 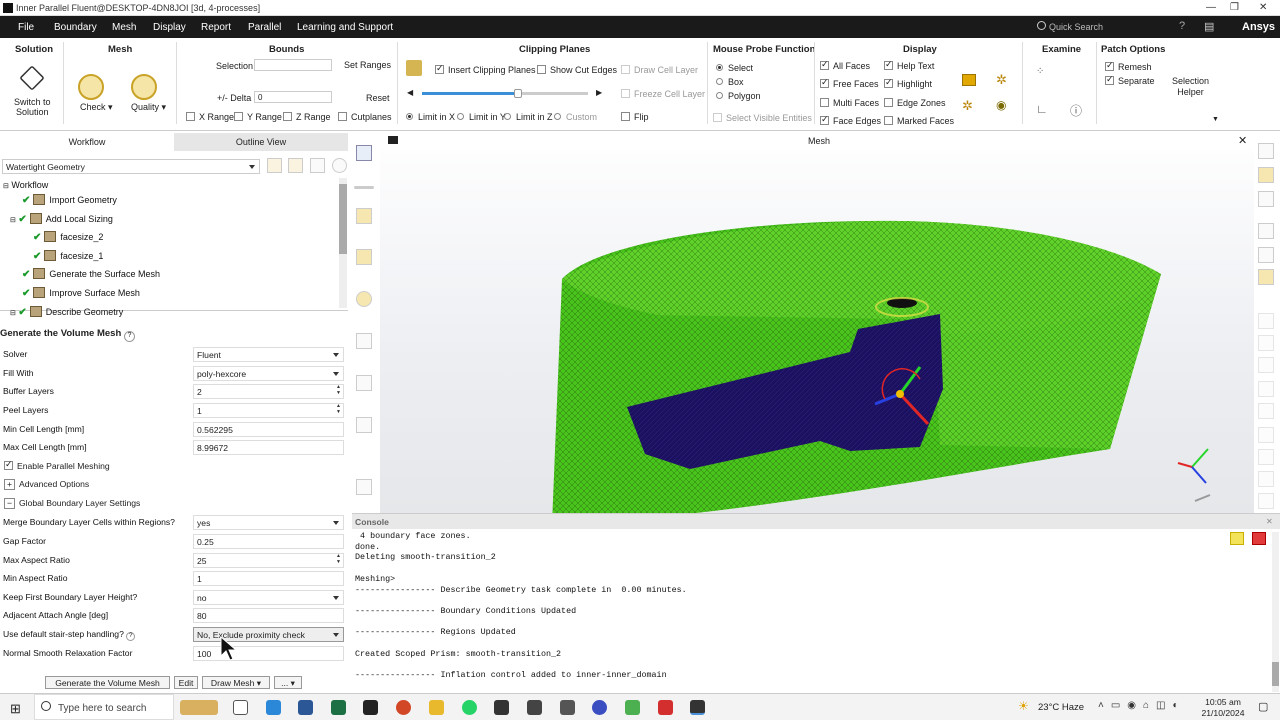 I want to click on buffer-layers-stepper: 2, so click(x=268, y=391).